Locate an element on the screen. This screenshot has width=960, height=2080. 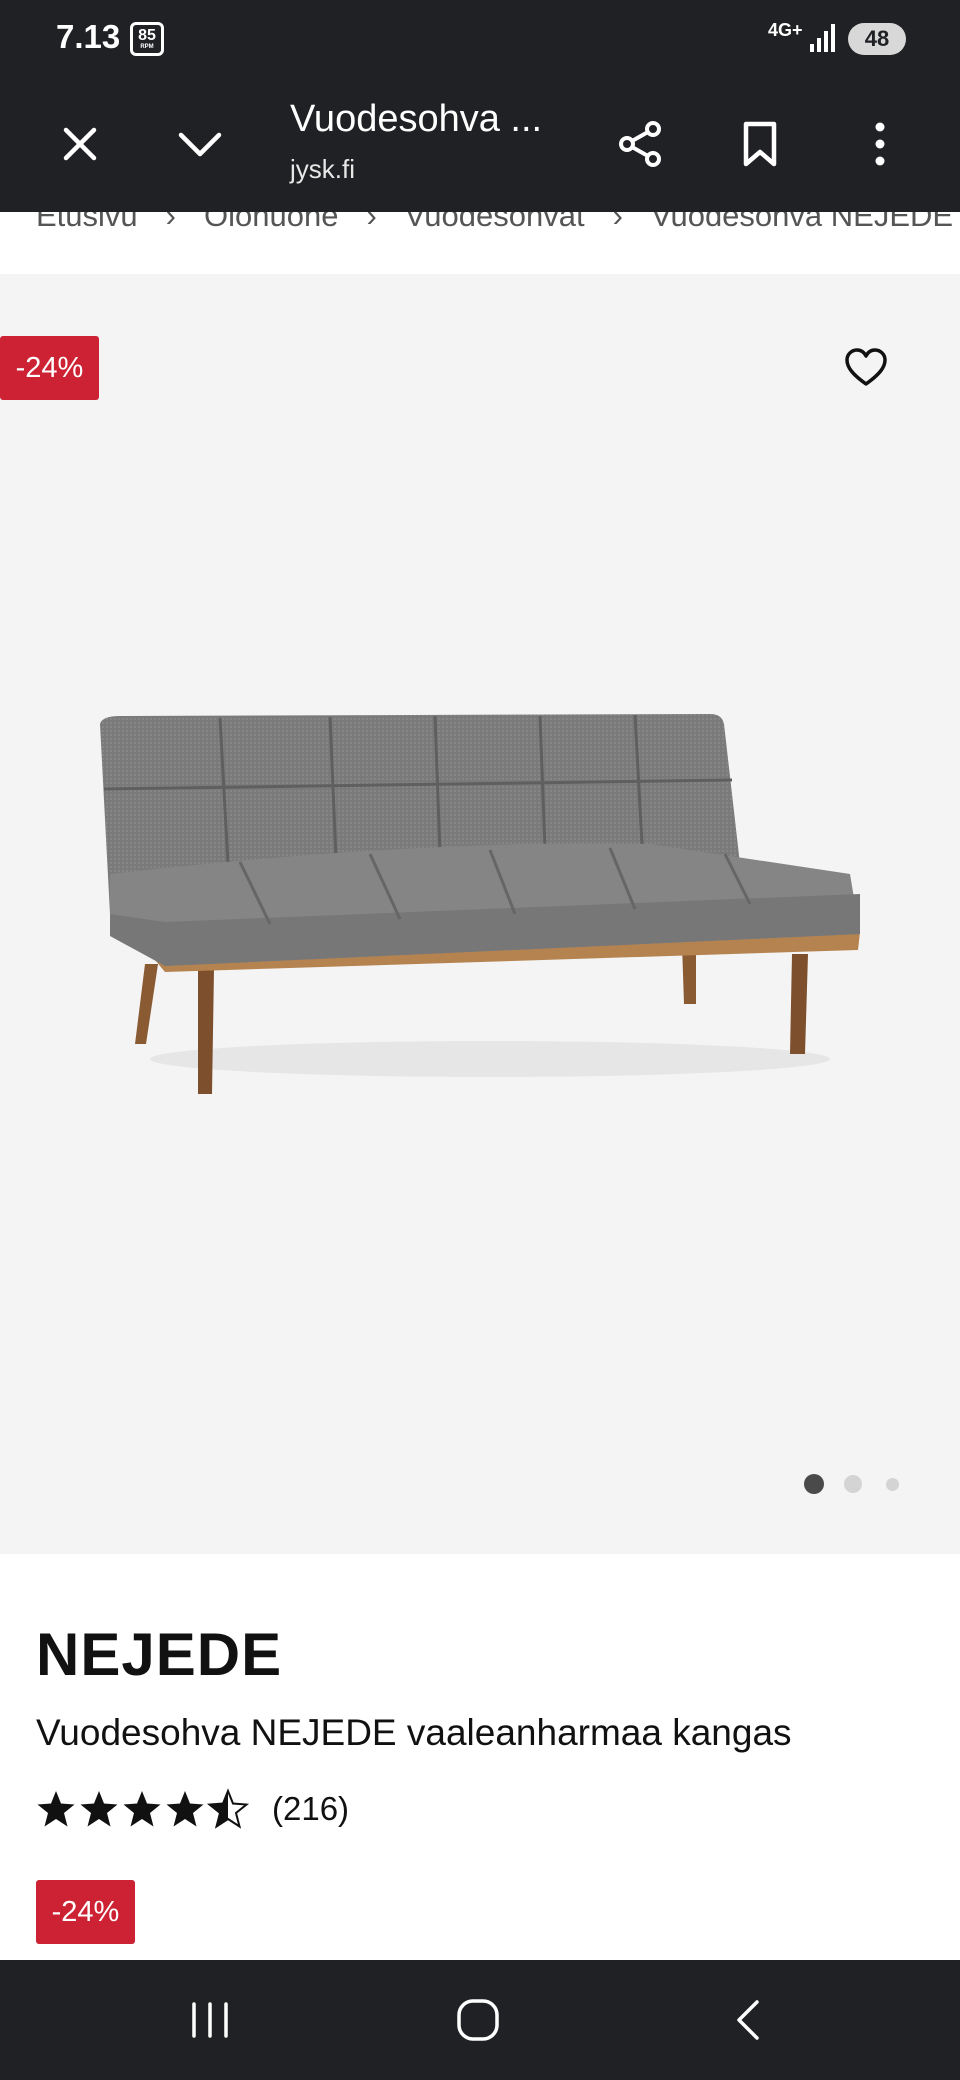
more-vert-icon is located at coordinates (880, 144).